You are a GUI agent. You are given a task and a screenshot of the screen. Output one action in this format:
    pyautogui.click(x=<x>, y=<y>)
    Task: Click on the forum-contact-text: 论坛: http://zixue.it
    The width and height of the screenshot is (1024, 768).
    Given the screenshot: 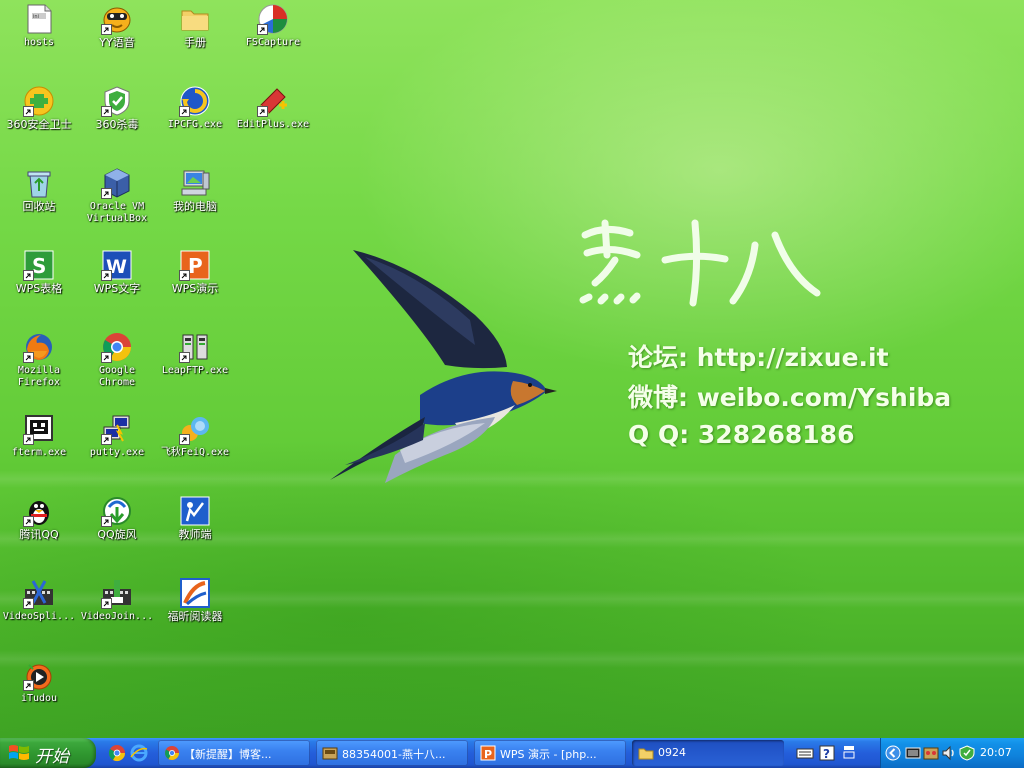 What is the action you would take?
    pyautogui.click(x=758, y=357)
    